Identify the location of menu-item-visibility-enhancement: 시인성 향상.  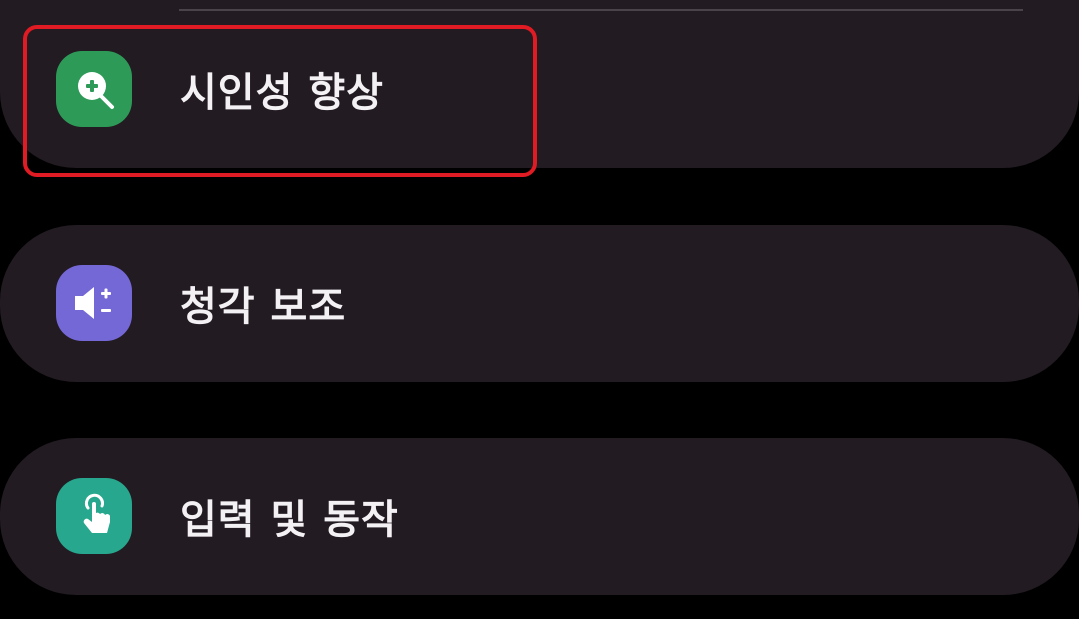
(539, 89).